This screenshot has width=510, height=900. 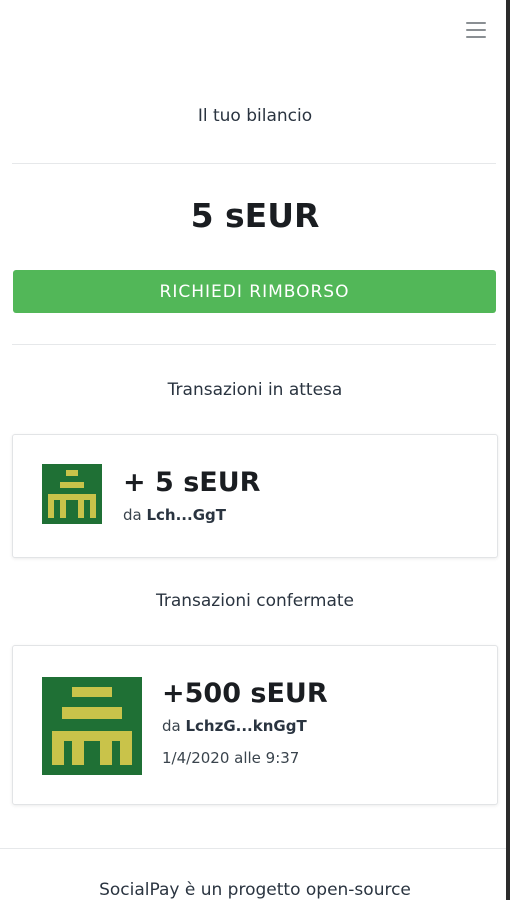 What do you see at coordinates (231, 758) in the screenshot?
I see `transaction-timestamp: 1/4/2020 alle 9:37` at bounding box center [231, 758].